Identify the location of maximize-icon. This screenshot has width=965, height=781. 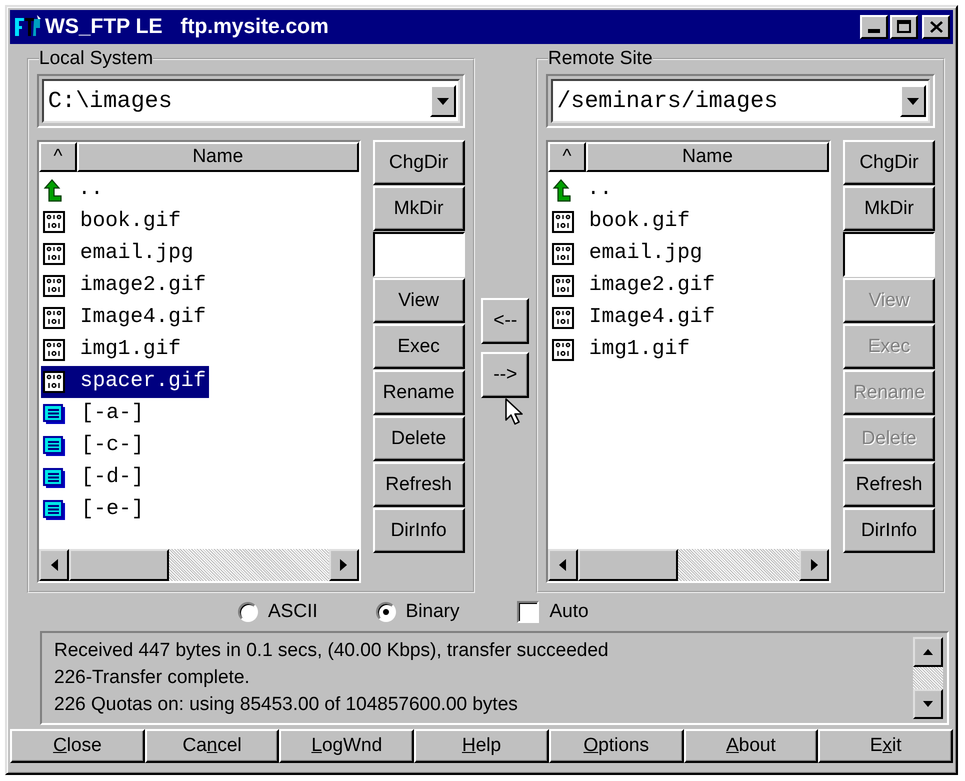
(904, 26).